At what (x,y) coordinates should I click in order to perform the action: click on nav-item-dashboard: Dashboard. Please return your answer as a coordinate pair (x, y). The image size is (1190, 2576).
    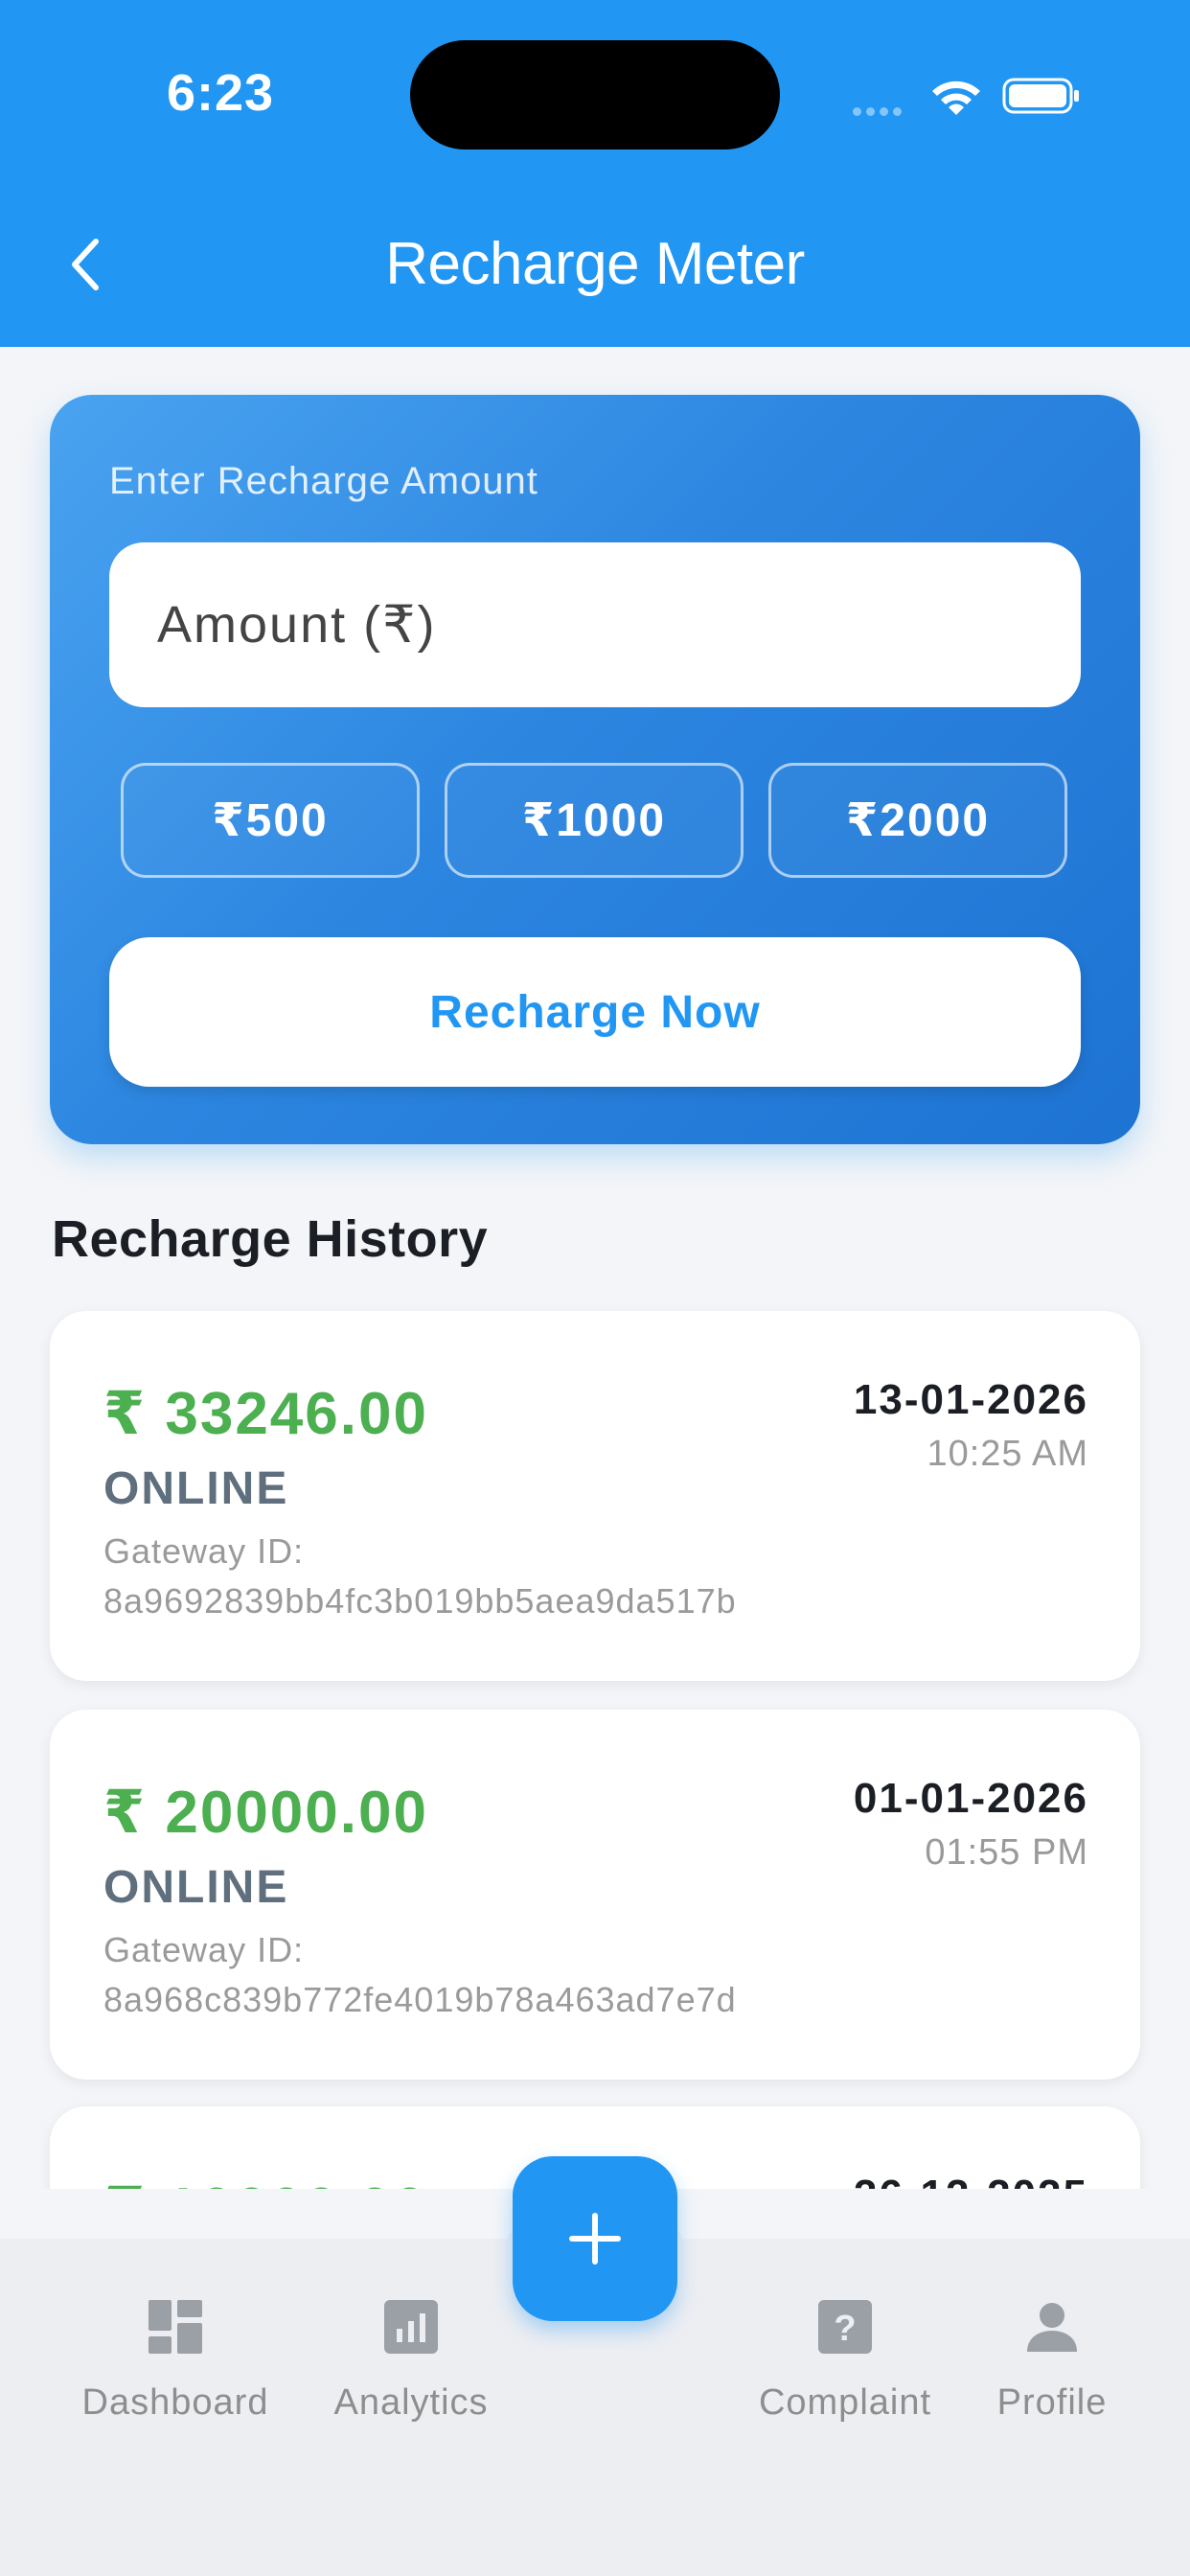
    Looking at the image, I should click on (175, 2361).